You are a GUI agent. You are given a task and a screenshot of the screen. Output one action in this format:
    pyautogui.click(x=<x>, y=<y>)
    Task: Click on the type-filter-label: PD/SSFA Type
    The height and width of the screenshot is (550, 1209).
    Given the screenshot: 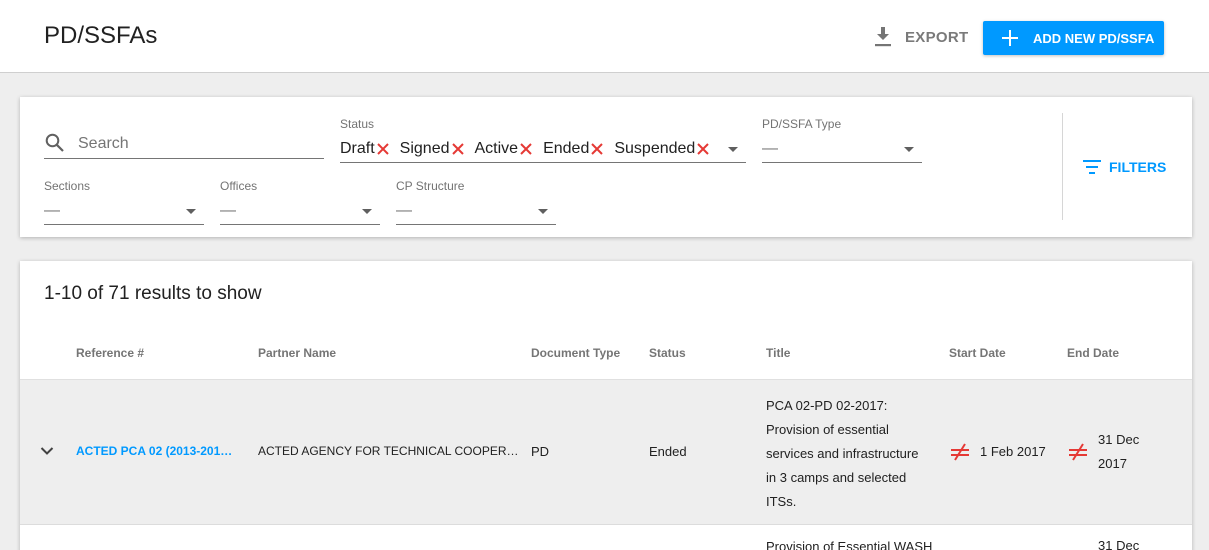 What is the action you would take?
    pyautogui.click(x=802, y=124)
    